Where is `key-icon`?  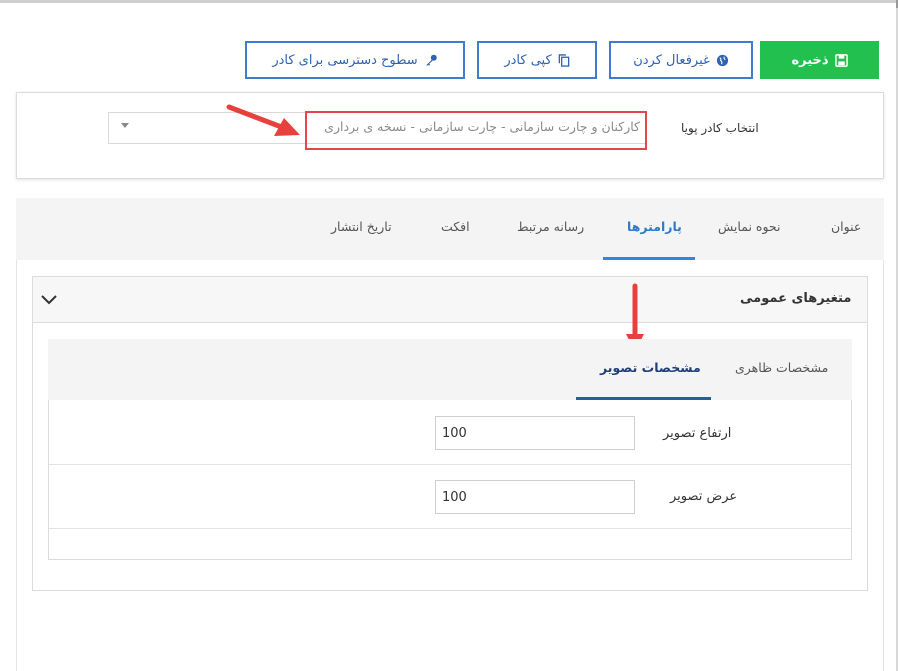 key-icon is located at coordinates (431, 60).